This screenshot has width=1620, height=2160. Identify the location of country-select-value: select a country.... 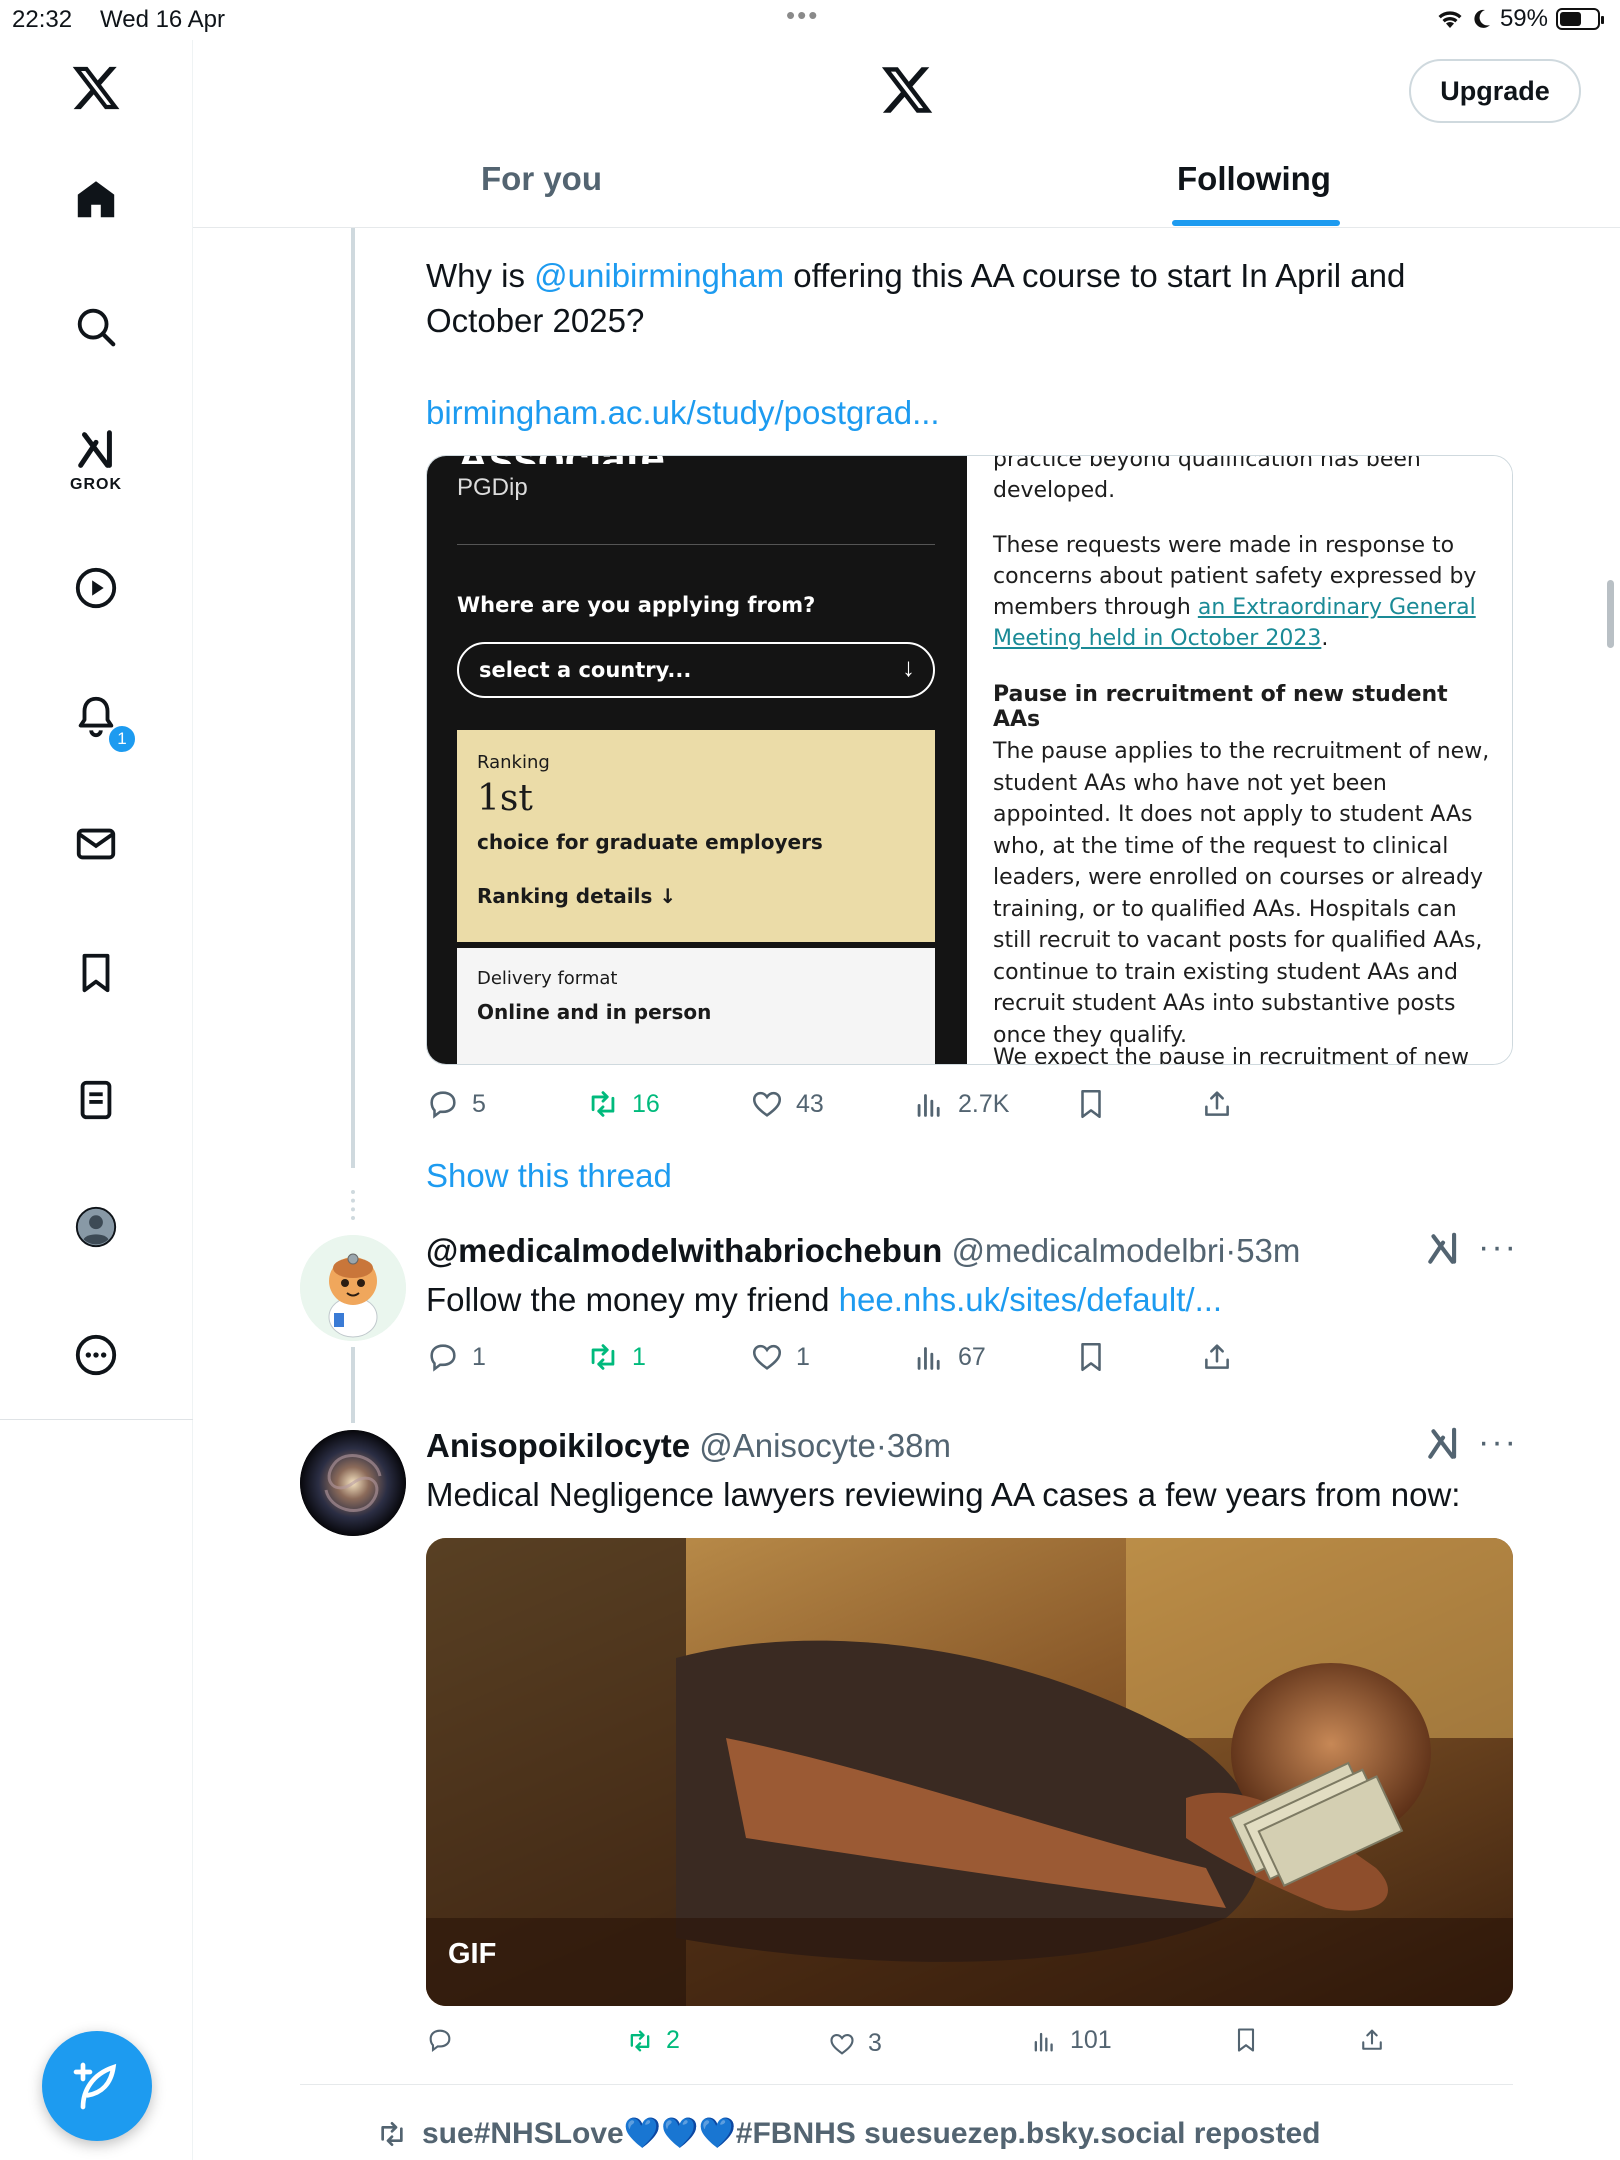
(585, 670).